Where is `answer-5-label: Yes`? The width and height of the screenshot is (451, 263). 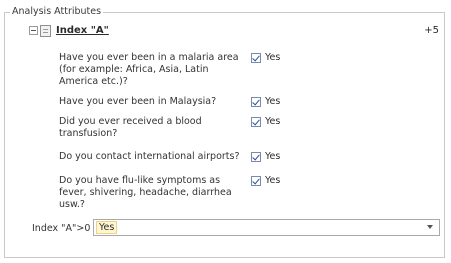 answer-5-label: Yes is located at coordinates (273, 180).